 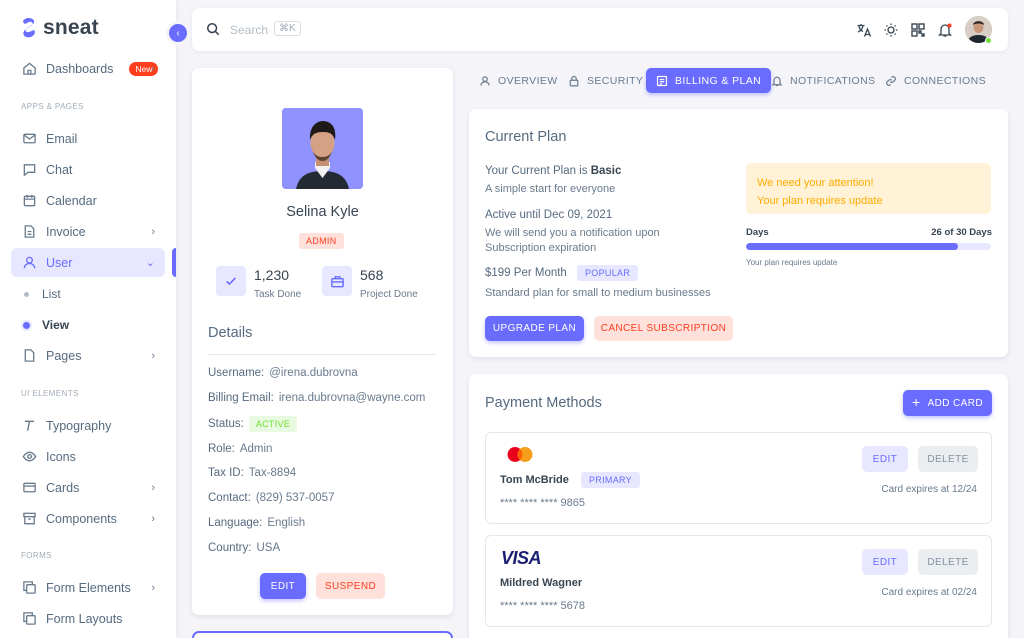 I want to click on detail-label: Tax ID:, so click(x=226, y=473).